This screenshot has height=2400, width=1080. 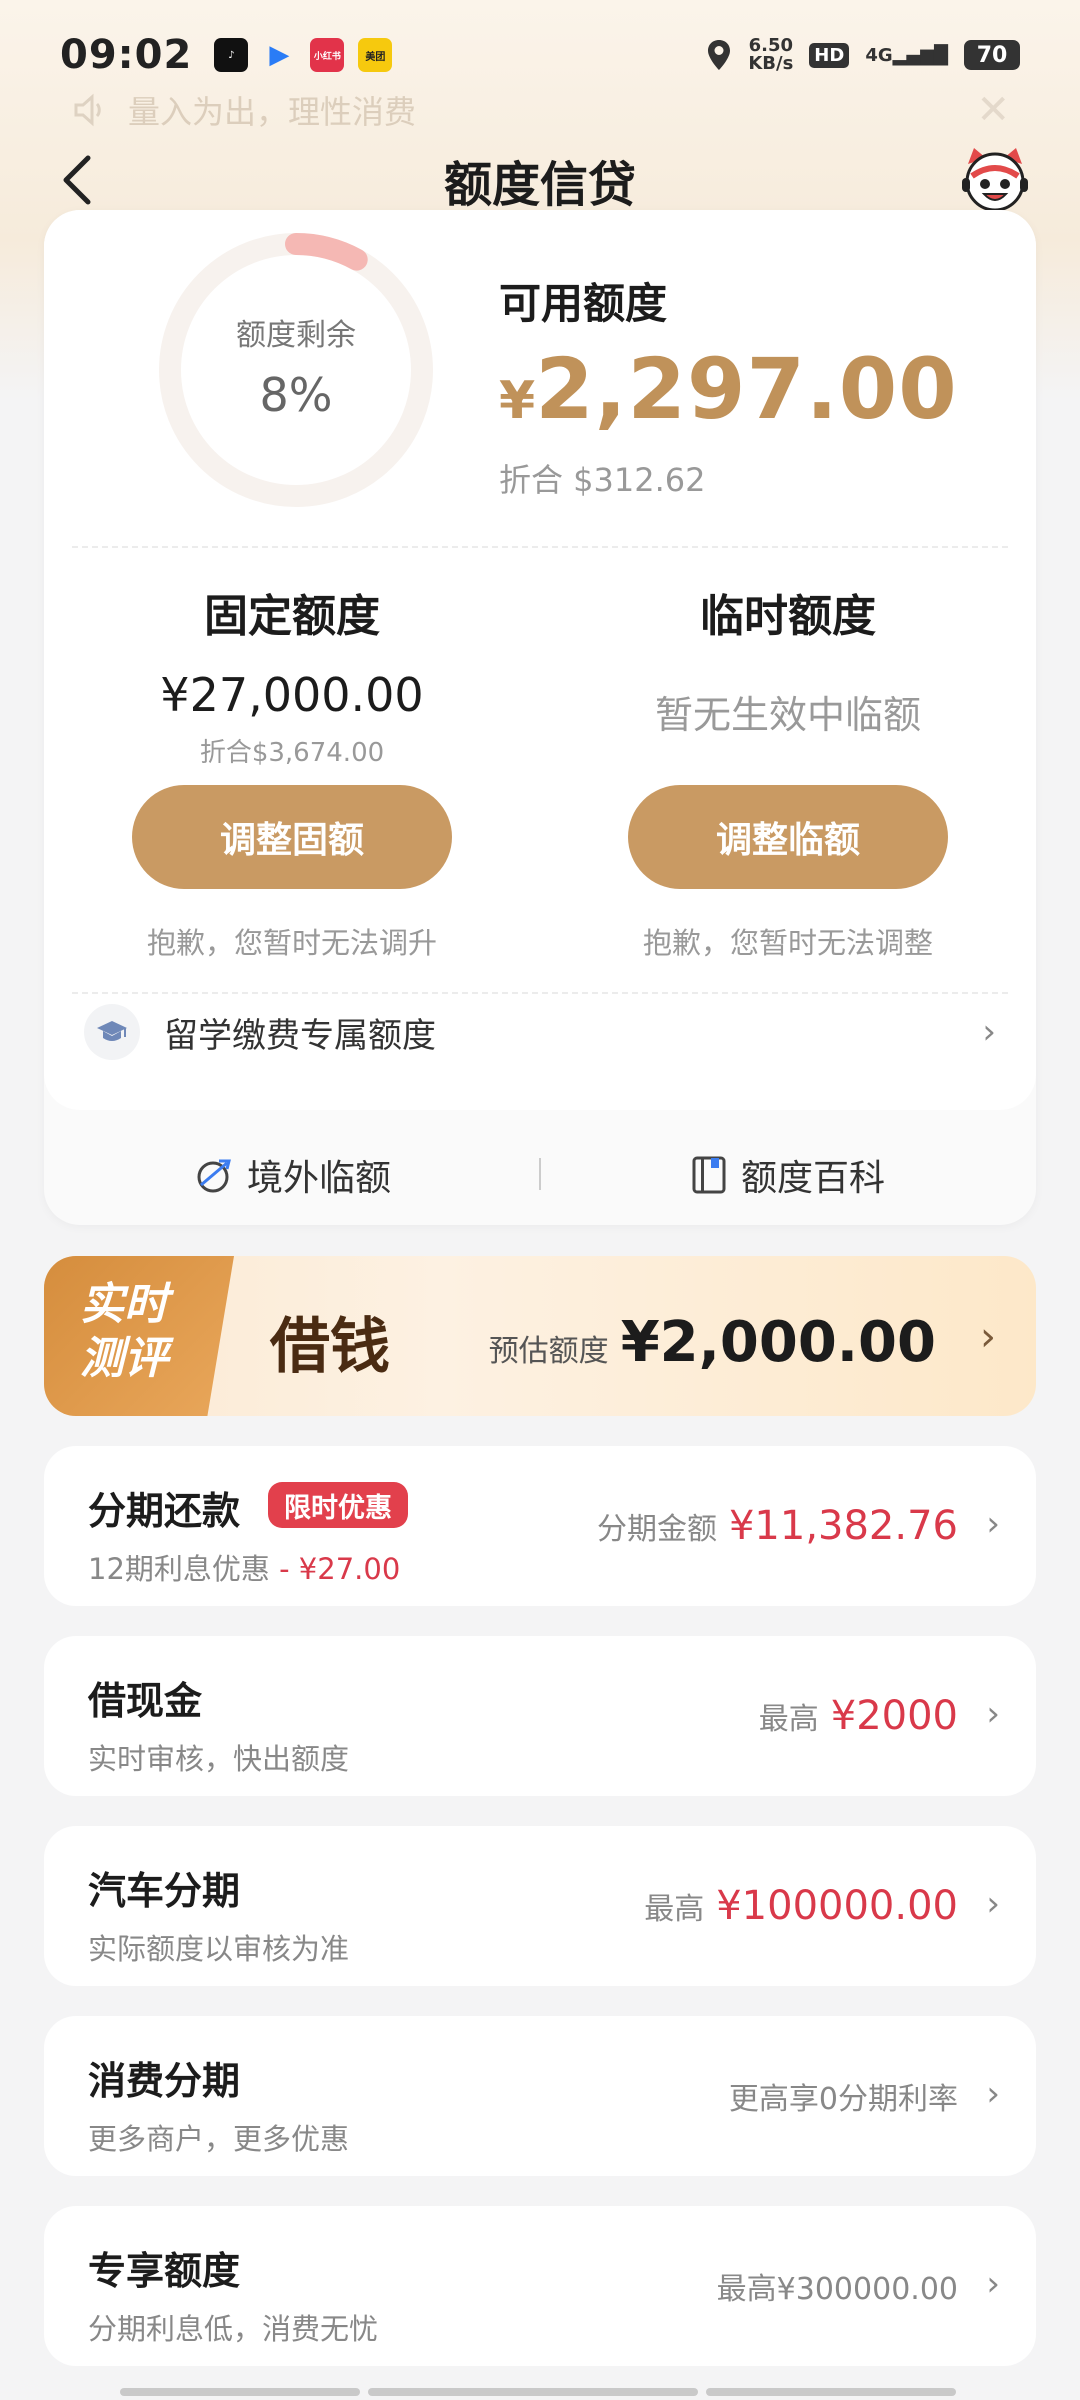 I want to click on car-installment-max-value: ¥100000.00, so click(x=837, y=1906).